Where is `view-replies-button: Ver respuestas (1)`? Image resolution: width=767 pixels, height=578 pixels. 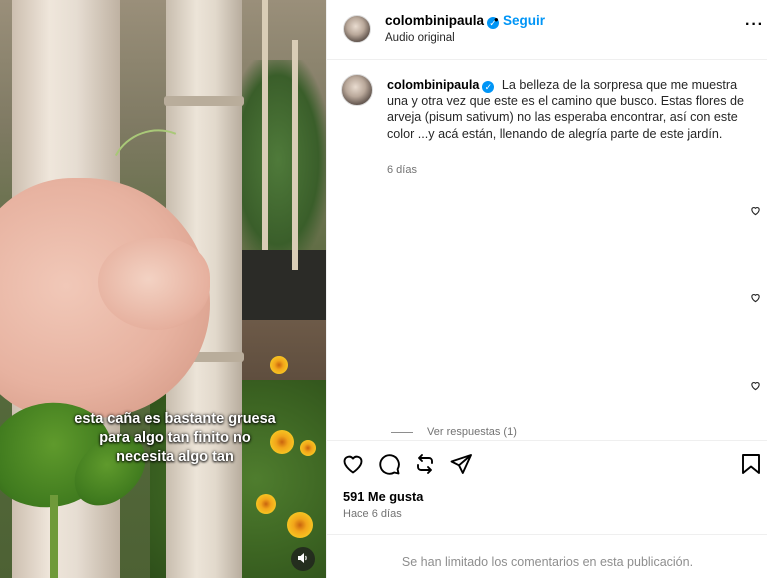 view-replies-button: Ver respuestas (1) is located at coordinates (454, 432).